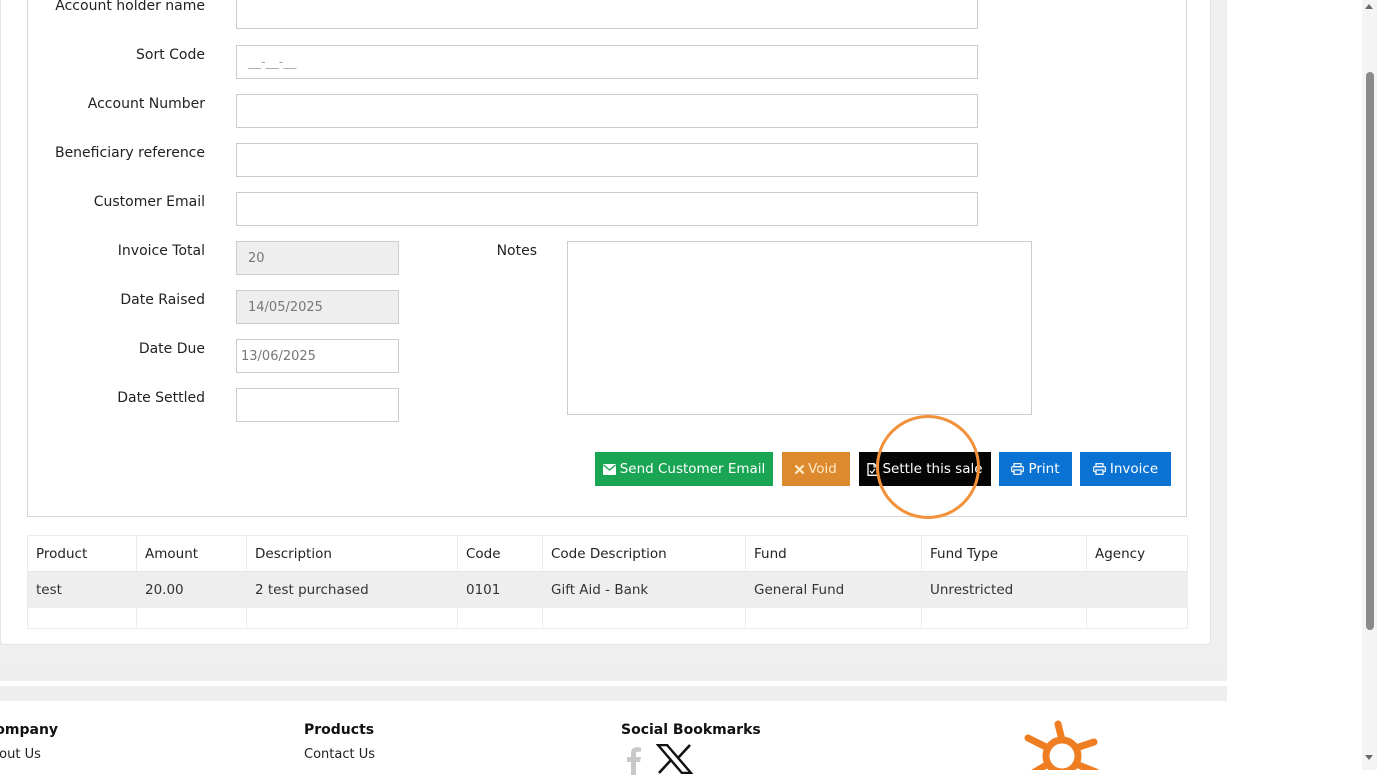 The image size is (1377, 779). What do you see at coordinates (634, 760) in the screenshot?
I see `facebook-icon` at bounding box center [634, 760].